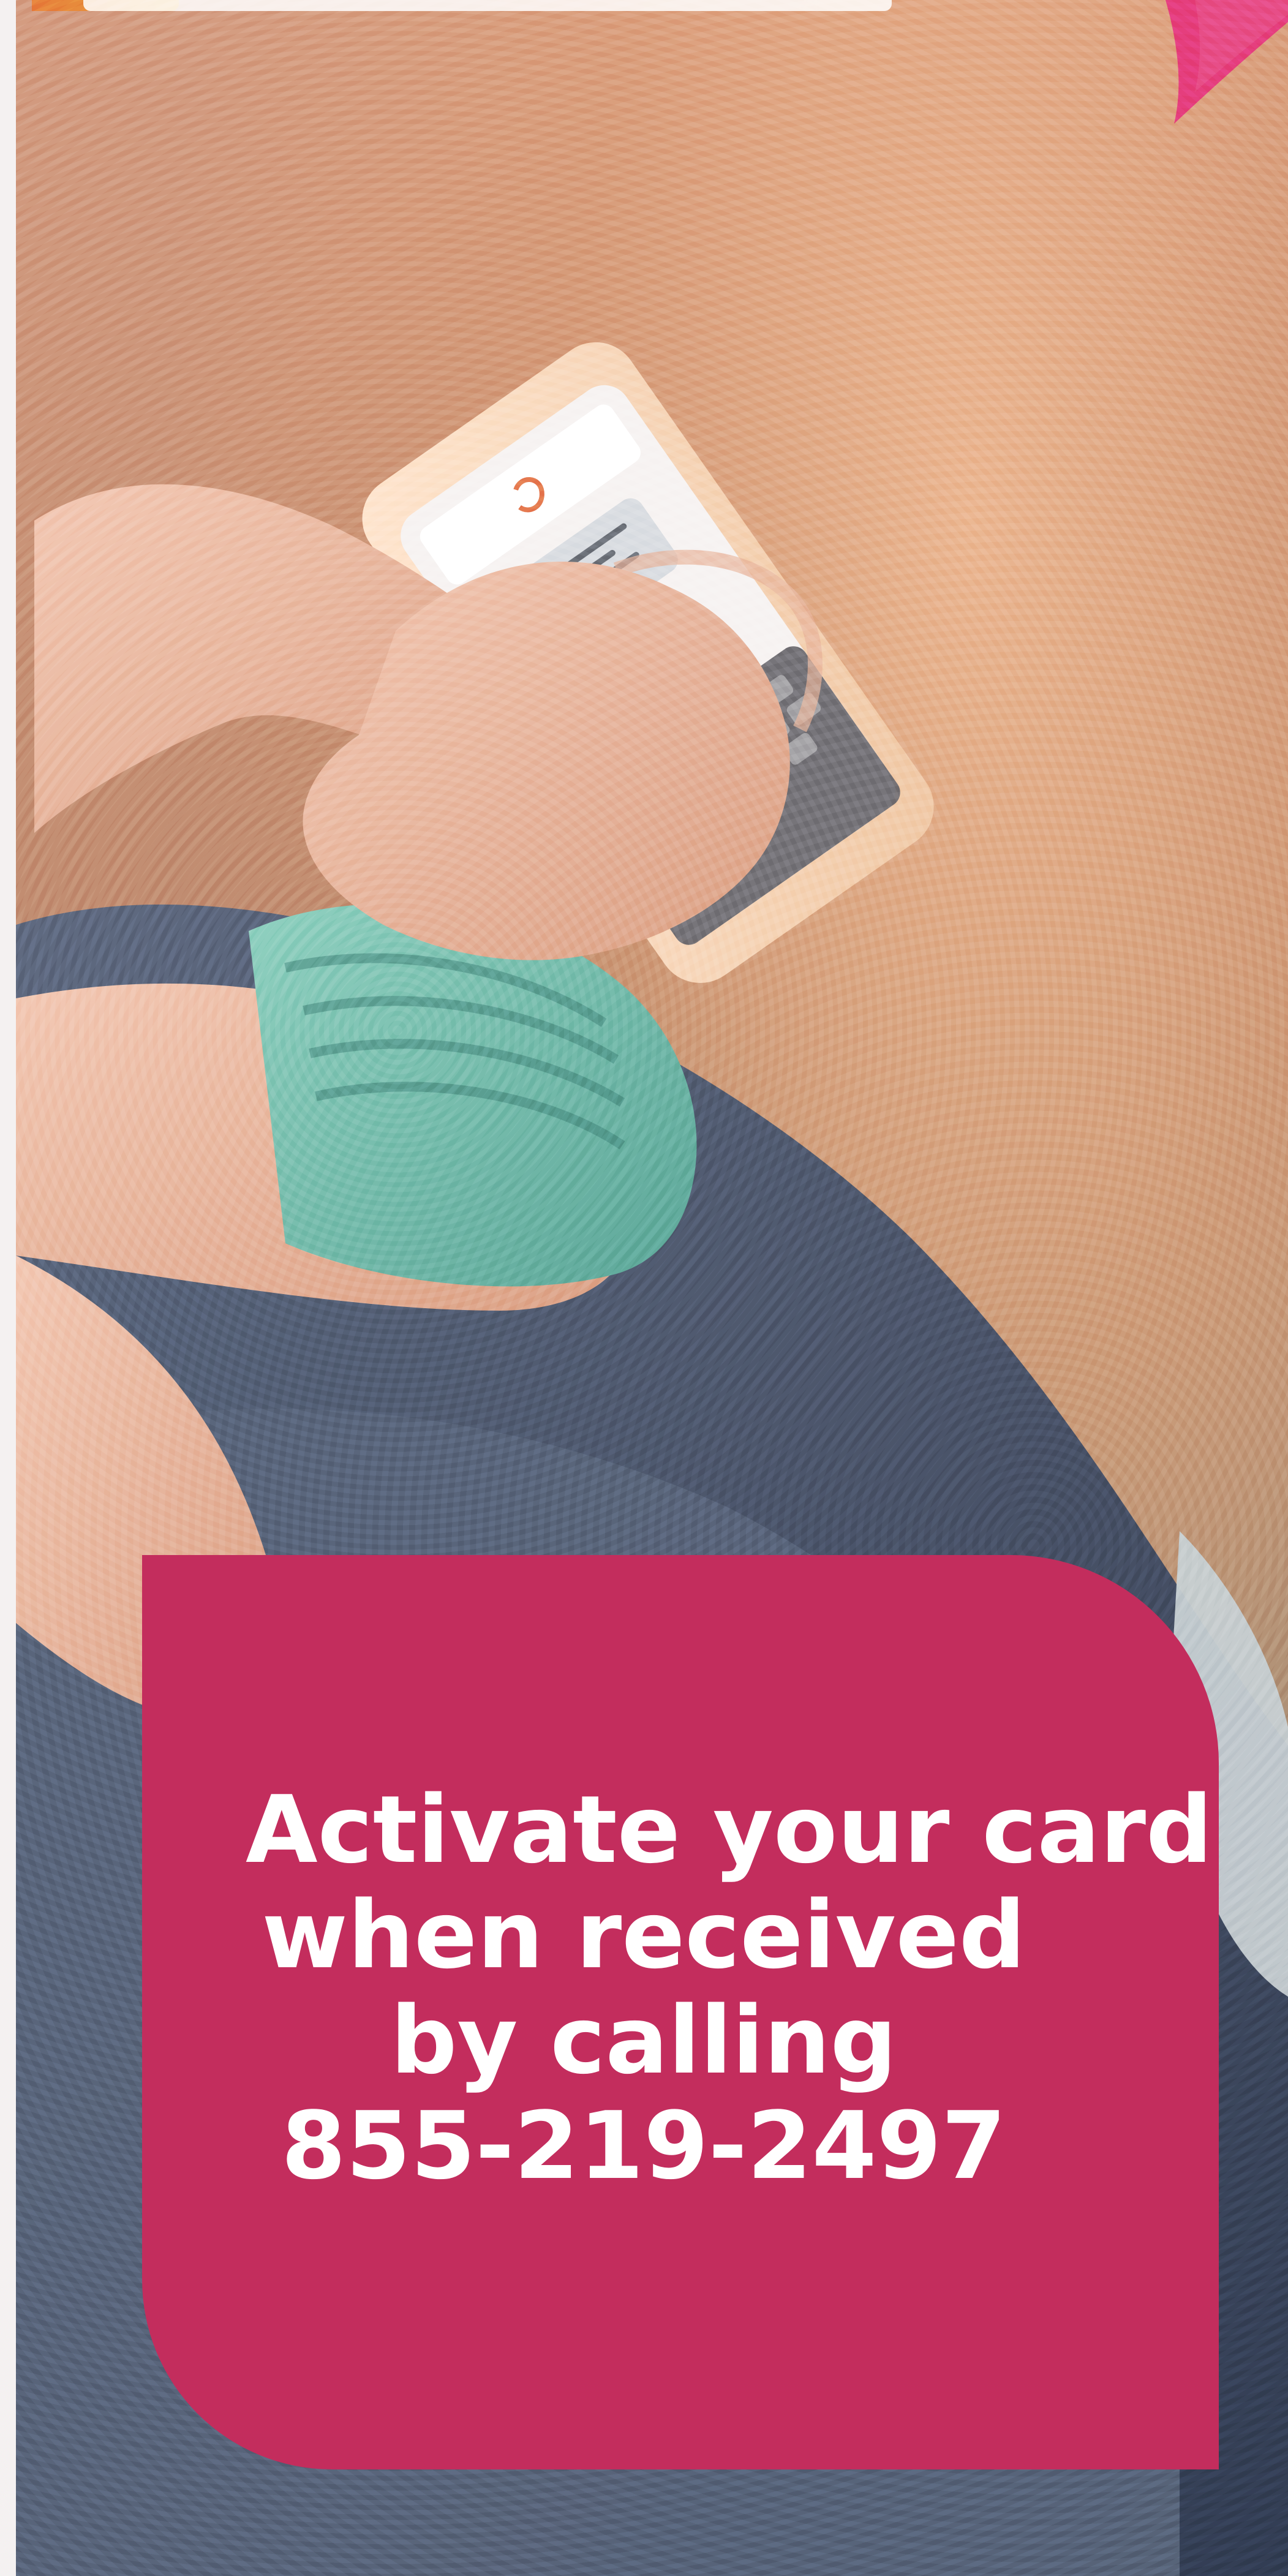  What do you see at coordinates (643, 2145) in the screenshot?
I see `phone-number: 855-219-2497` at bounding box center [643, 2145].